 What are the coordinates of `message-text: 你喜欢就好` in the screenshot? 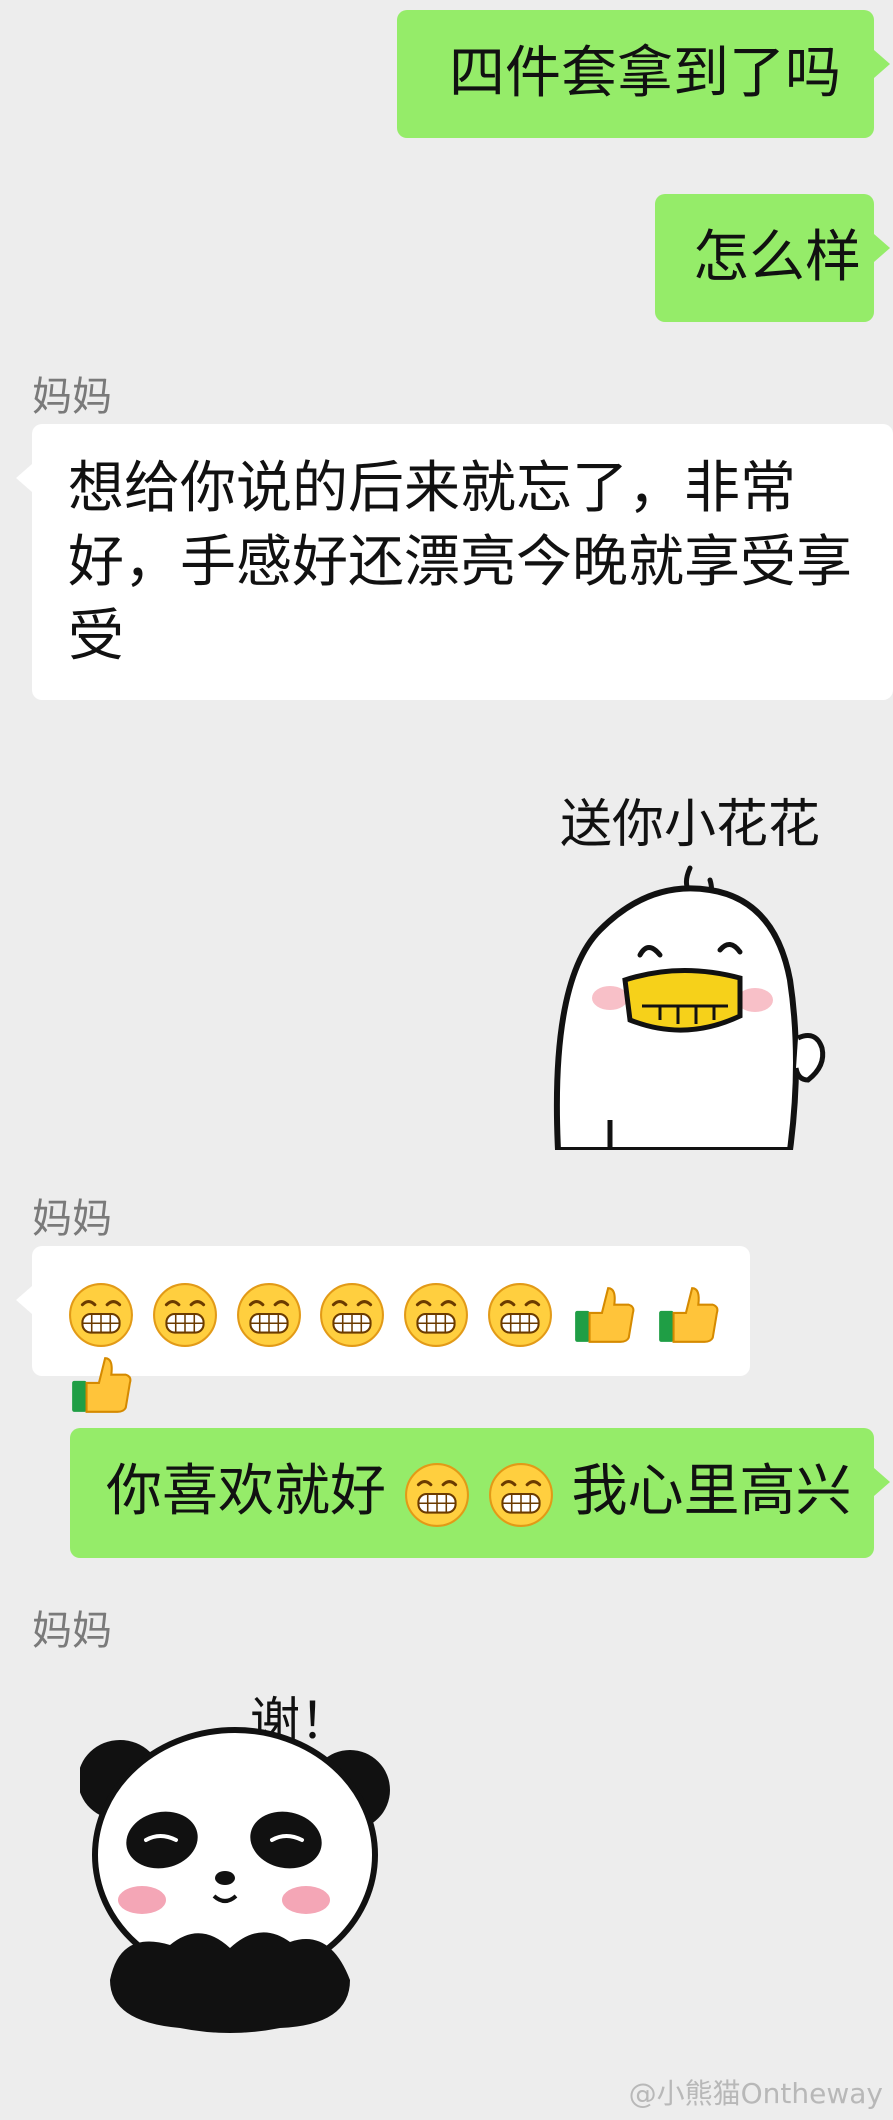 It's located at (246, 1491).